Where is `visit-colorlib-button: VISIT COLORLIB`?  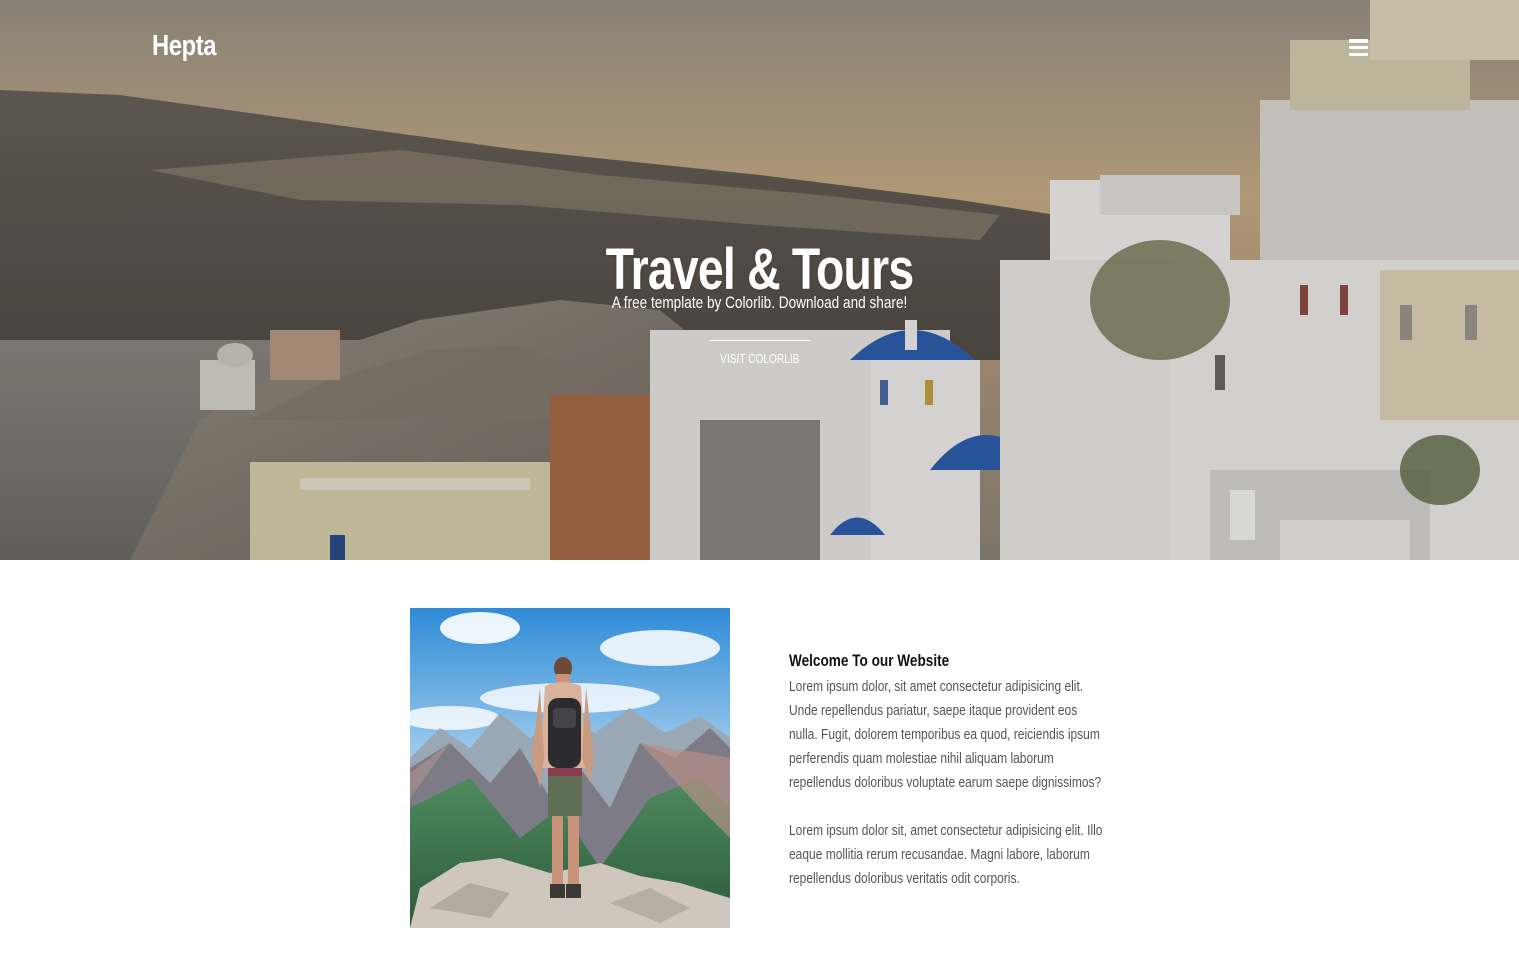
visit-colorlib-button: VISIT COLORLIB is located at coordinates (760, 353).